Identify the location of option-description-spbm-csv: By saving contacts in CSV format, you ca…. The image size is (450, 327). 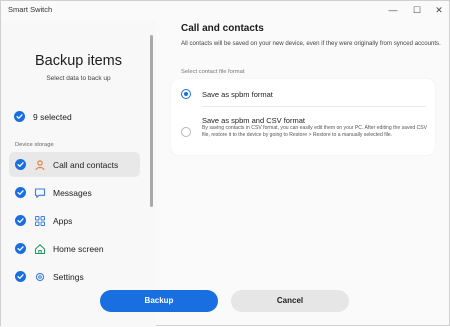
(315, 131).